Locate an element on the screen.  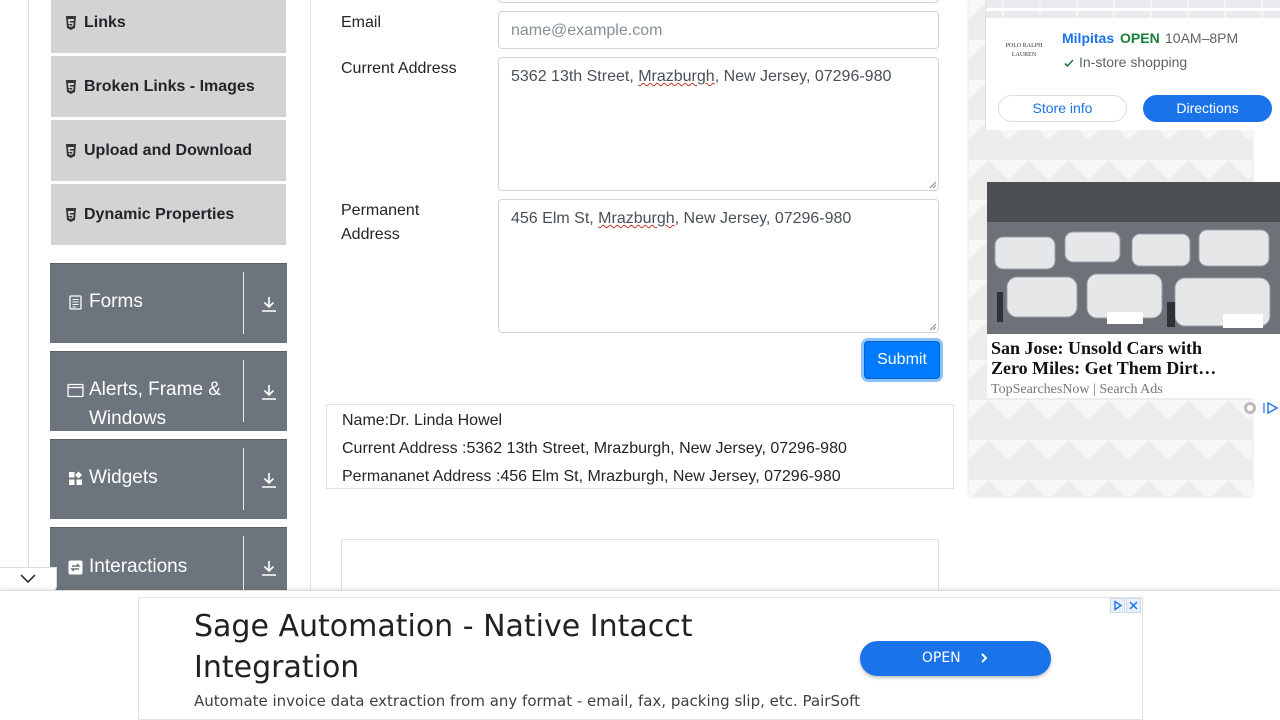
sidebar-group-label: Forms is located at coordinates (116, 301).